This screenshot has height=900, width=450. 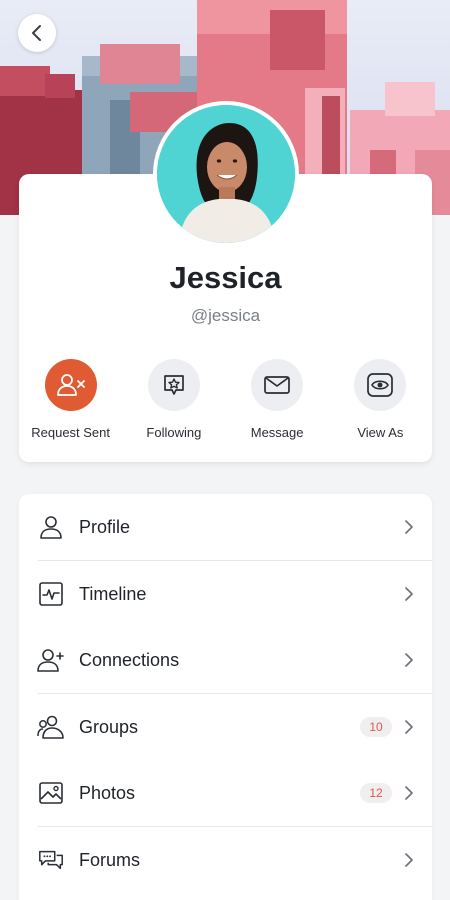 I want to click on count-badge: 10, so click(x=376, y=727).